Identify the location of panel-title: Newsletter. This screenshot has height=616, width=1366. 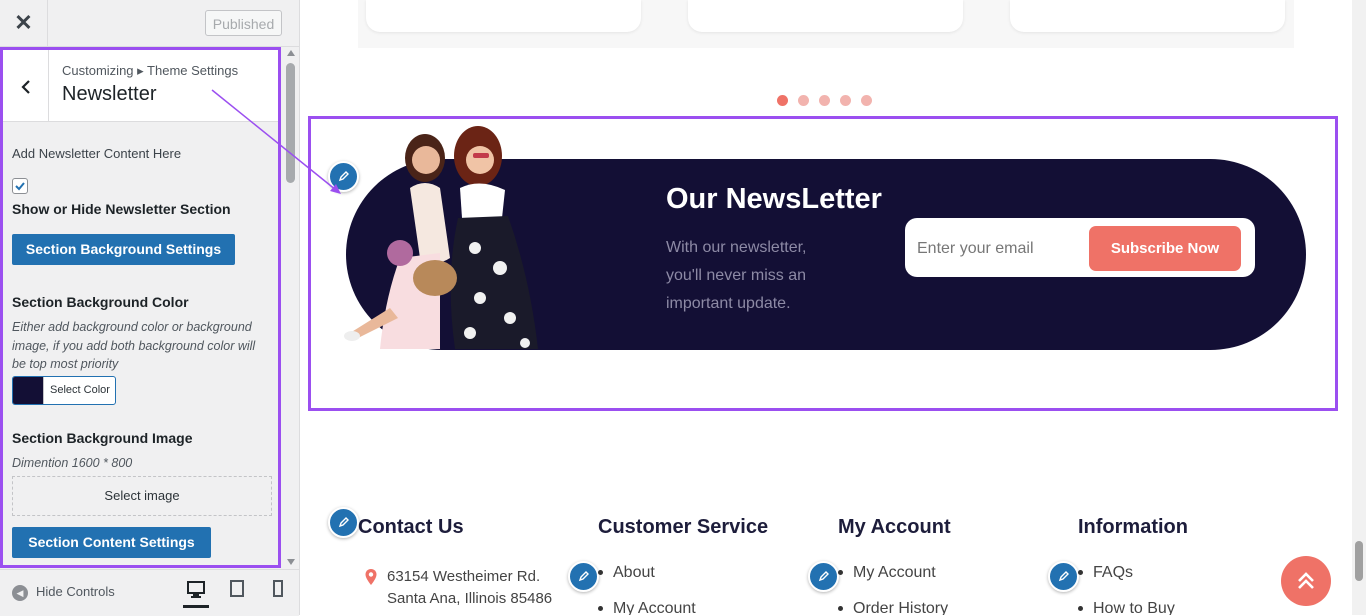
(109, 94).